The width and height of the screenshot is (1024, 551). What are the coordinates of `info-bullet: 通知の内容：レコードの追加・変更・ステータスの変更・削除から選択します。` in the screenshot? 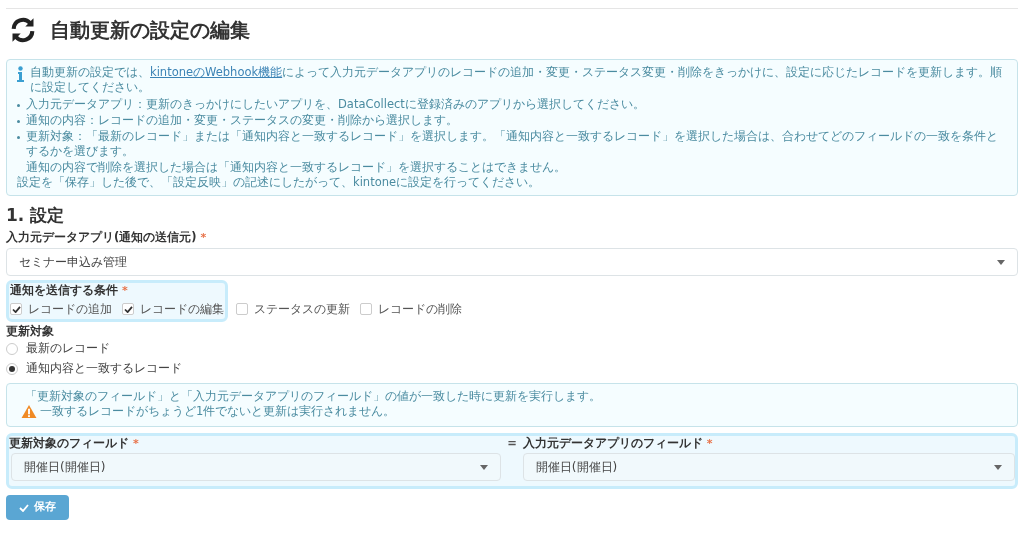 It's located at (242, 120).